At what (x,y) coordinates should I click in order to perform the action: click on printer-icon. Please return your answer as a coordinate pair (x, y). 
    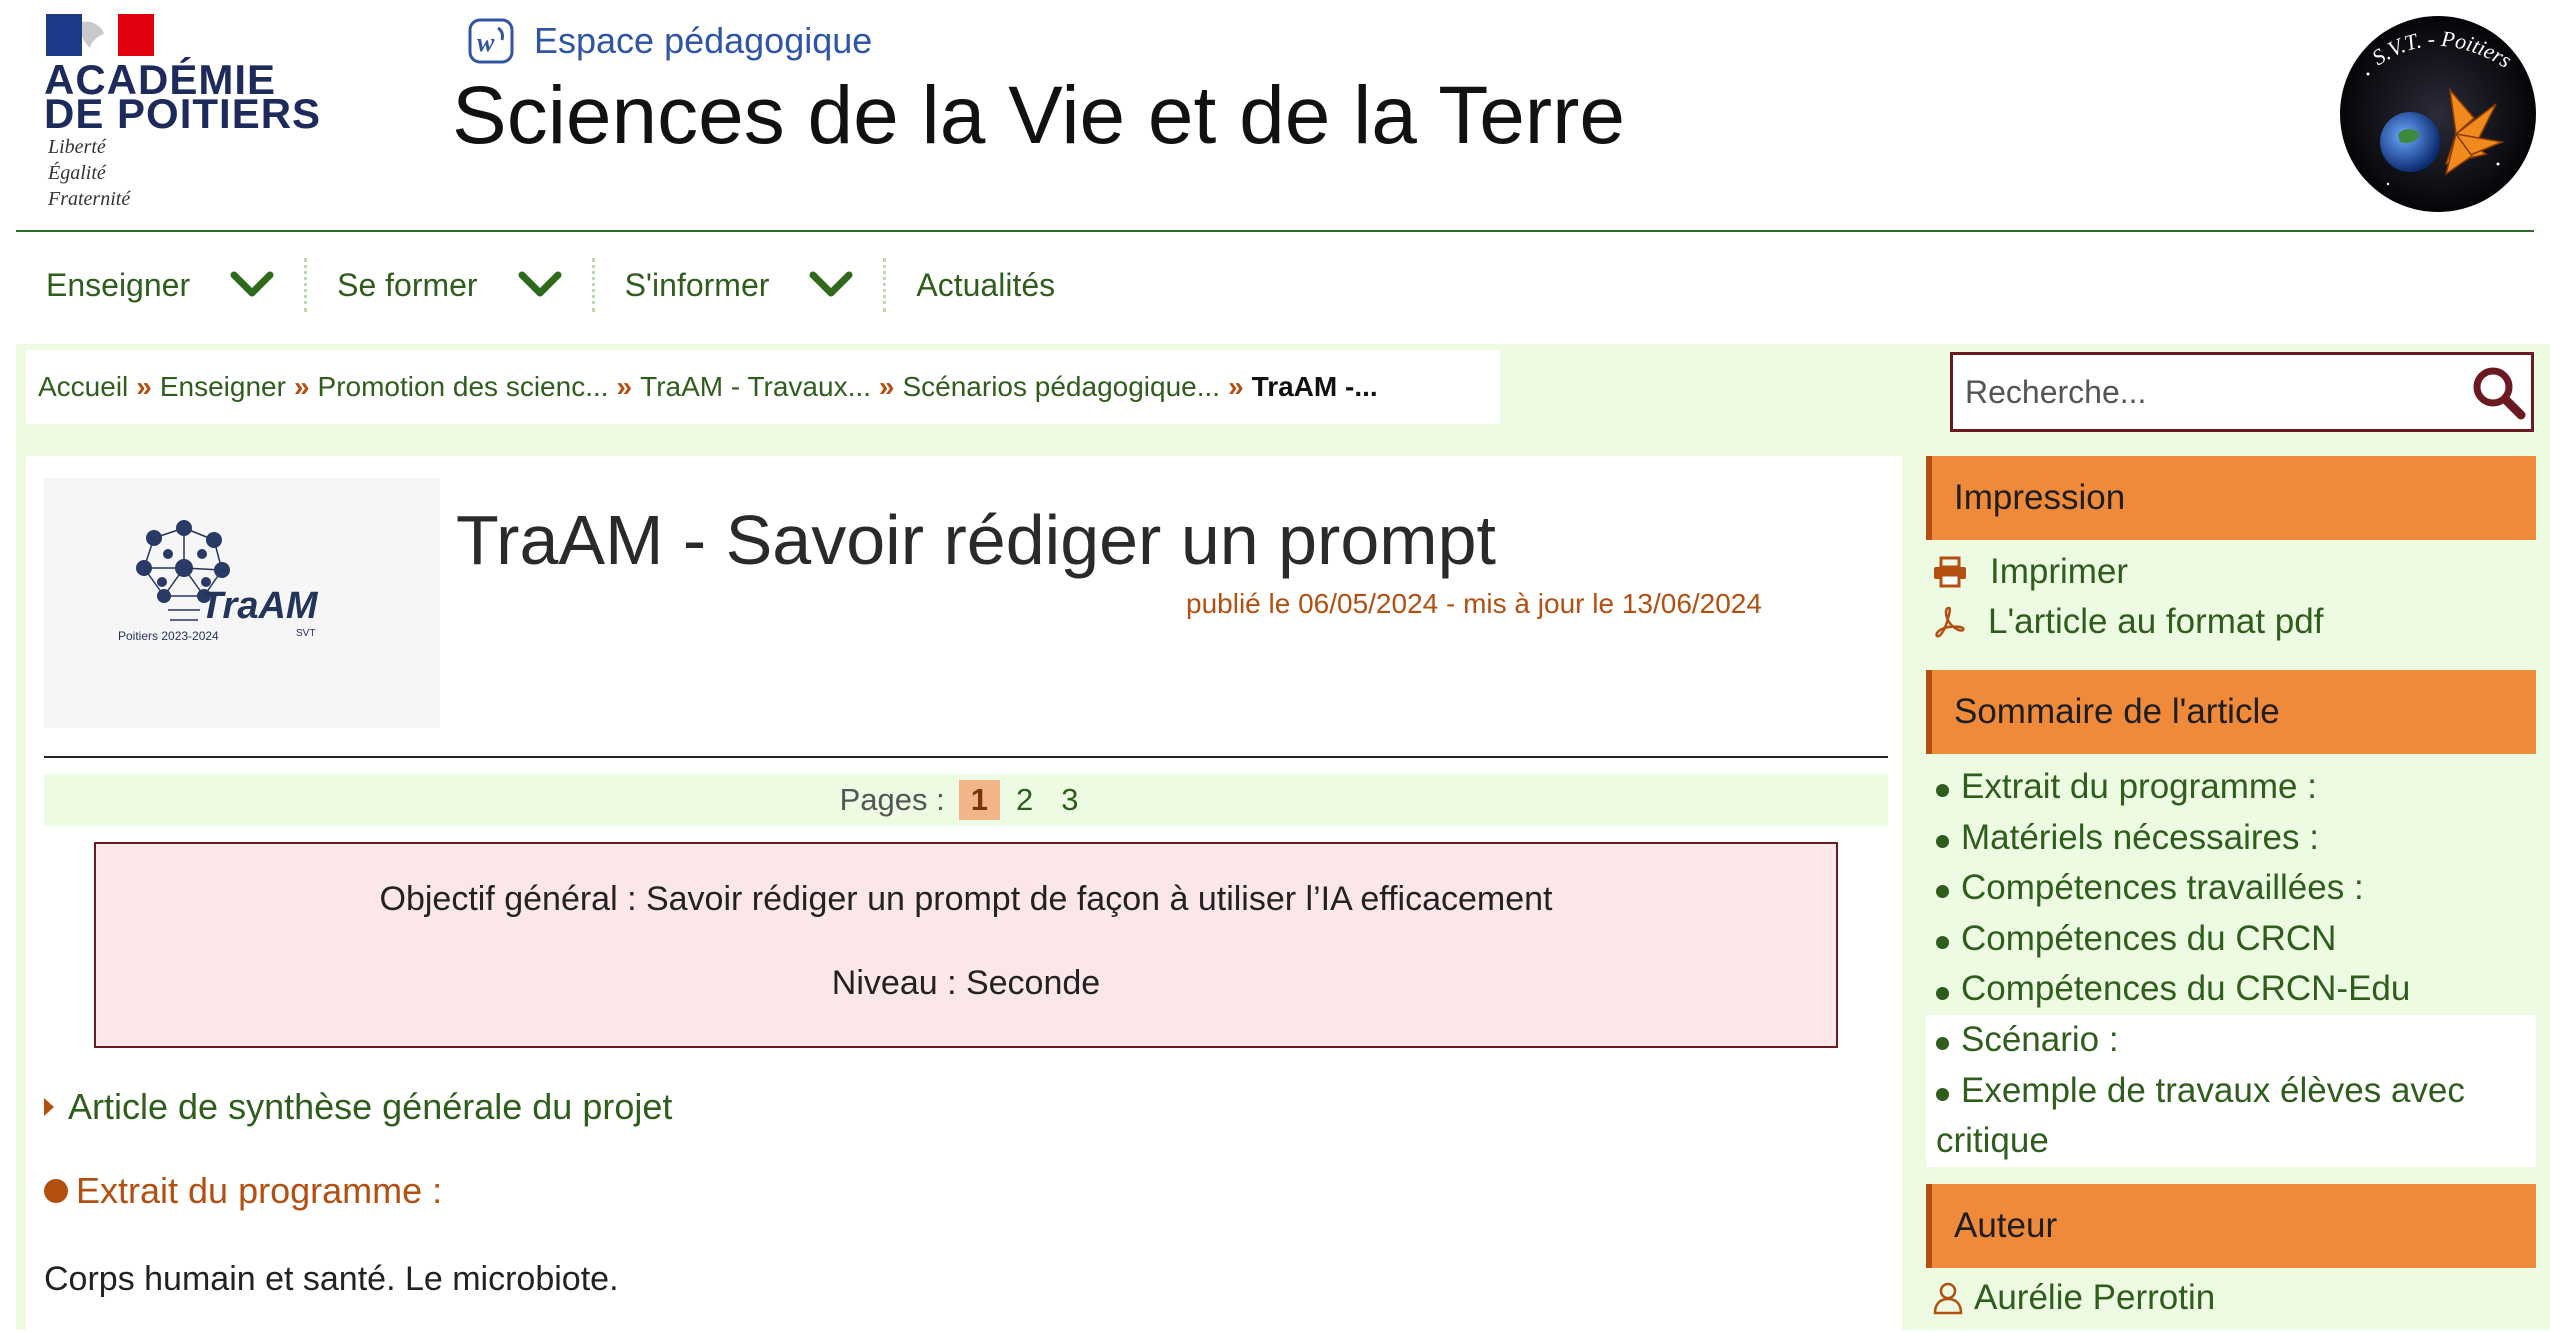
    Looking at the image, I should click on (1950, 572).